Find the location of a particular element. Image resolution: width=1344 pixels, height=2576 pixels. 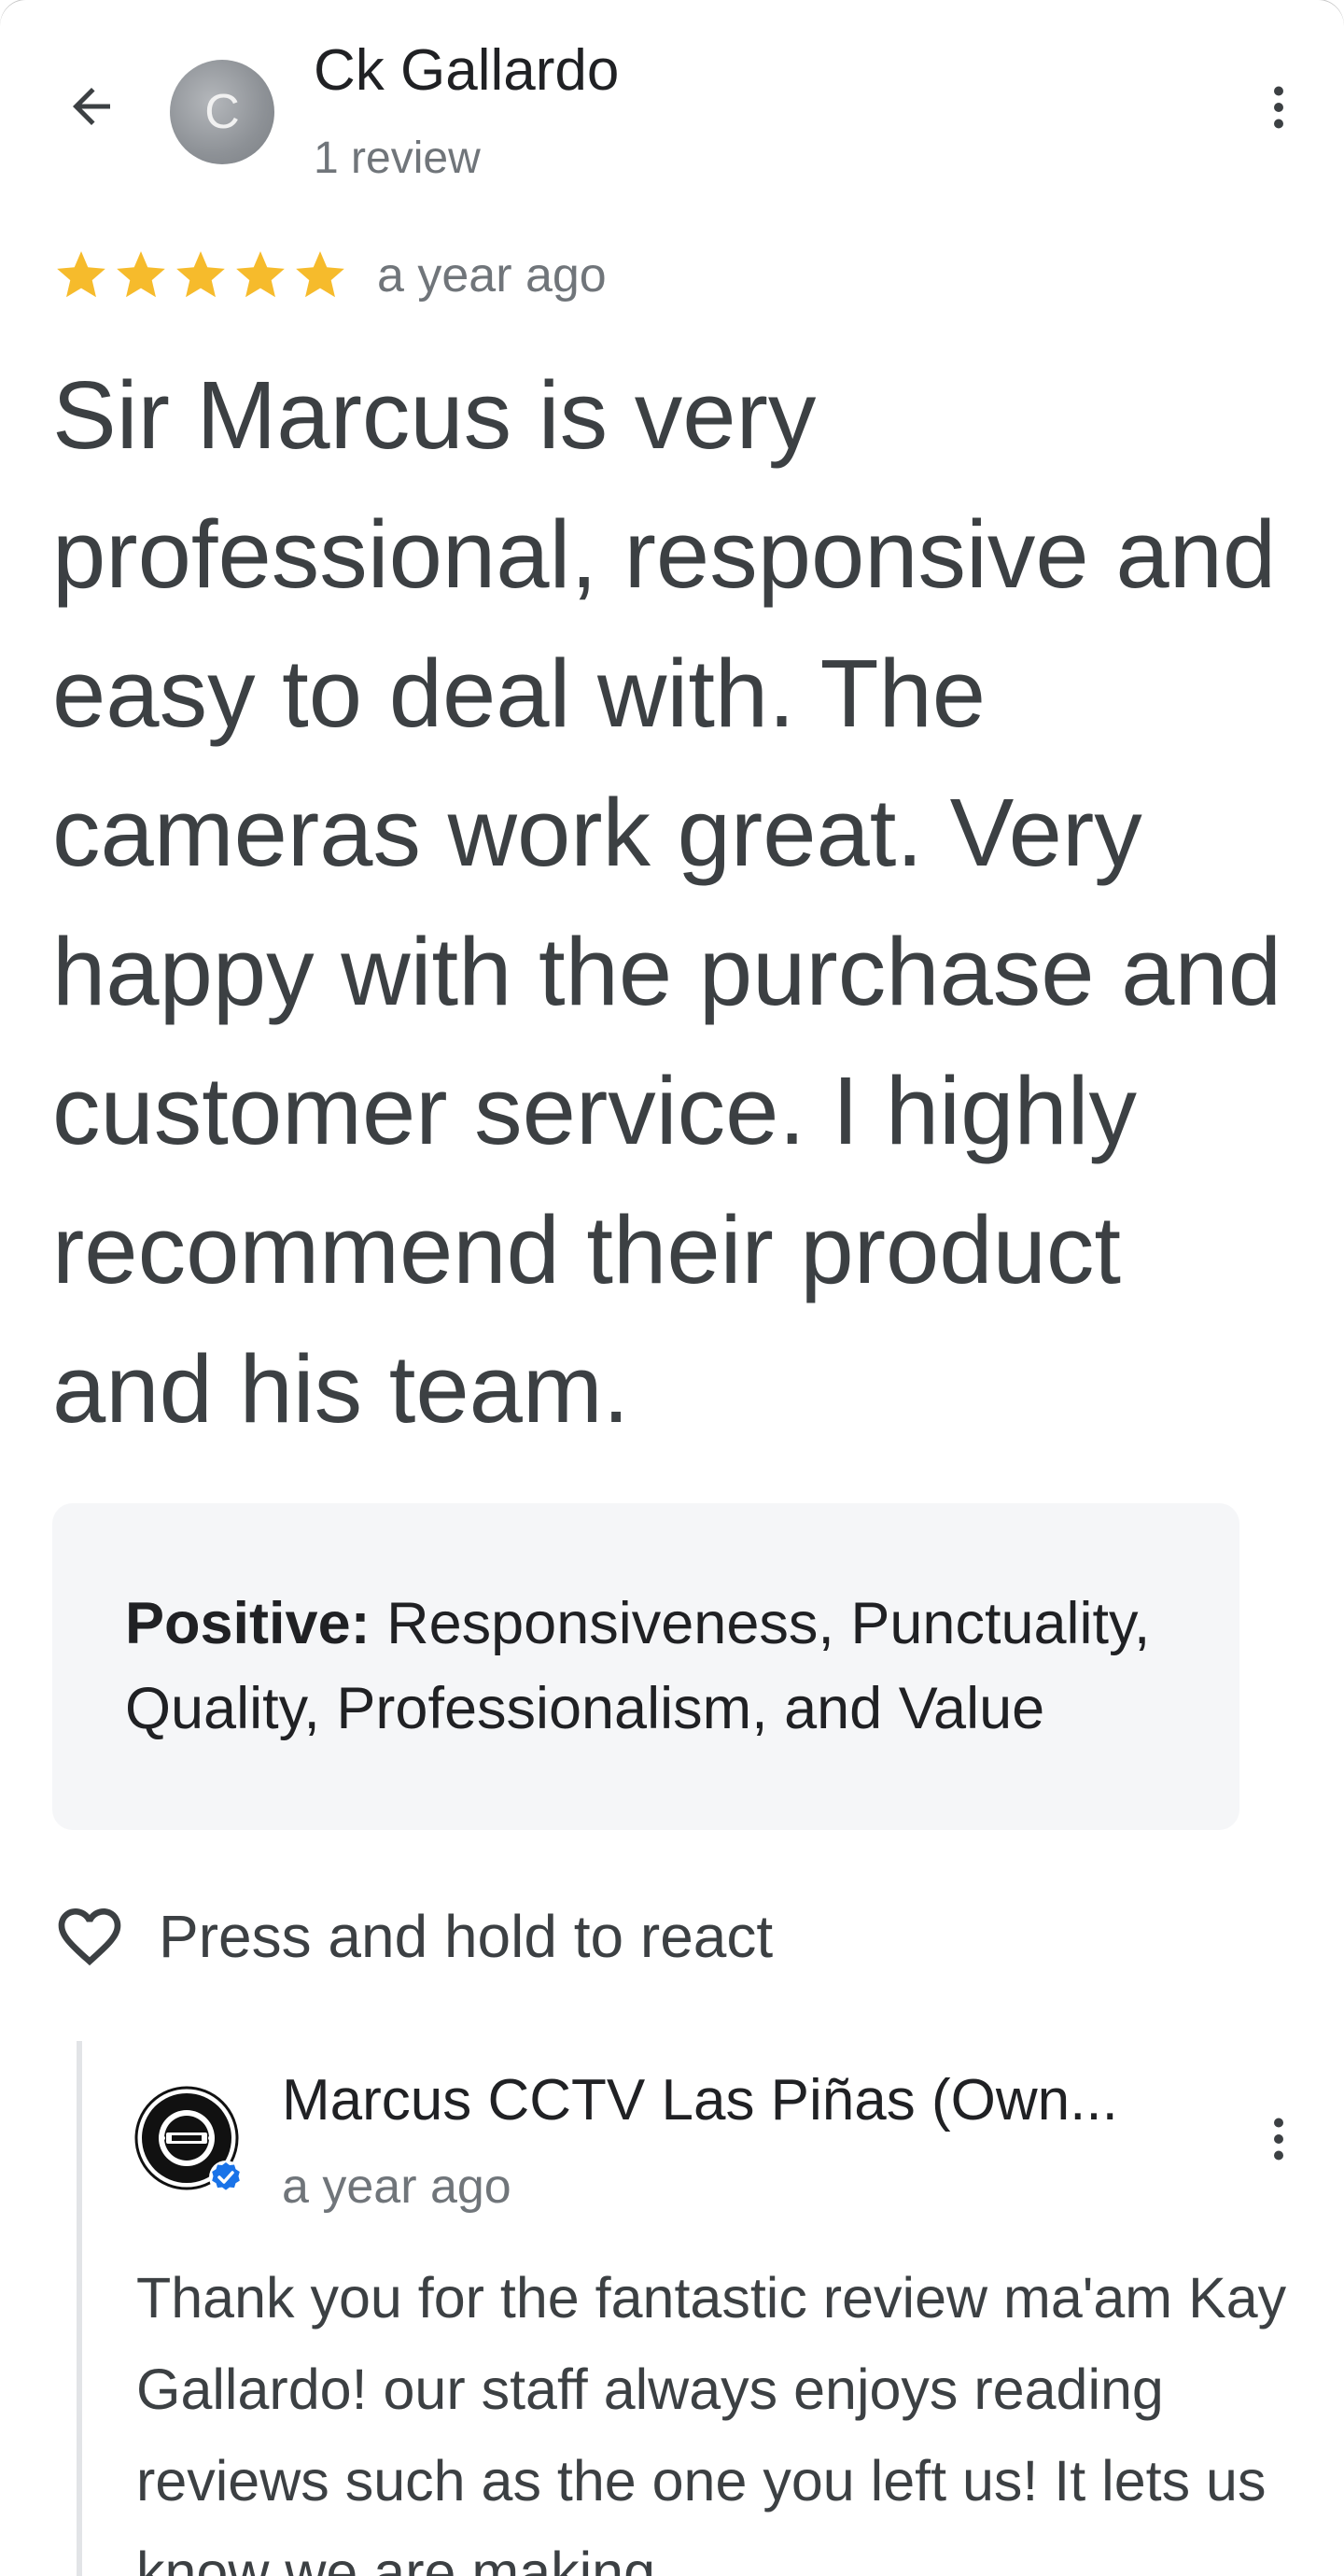

reply-indent-bar is located at coordinates (79, 2309).